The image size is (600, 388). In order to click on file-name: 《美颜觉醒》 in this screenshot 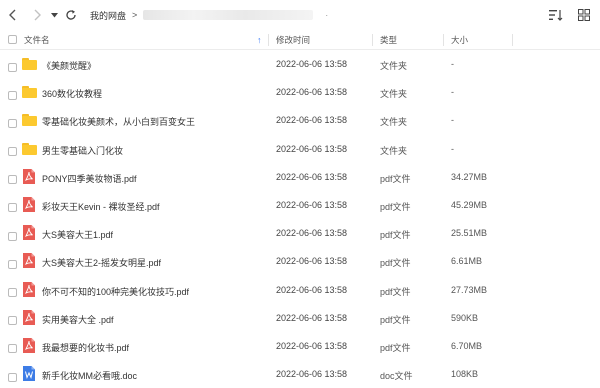, I will do `click(69, 65)`.